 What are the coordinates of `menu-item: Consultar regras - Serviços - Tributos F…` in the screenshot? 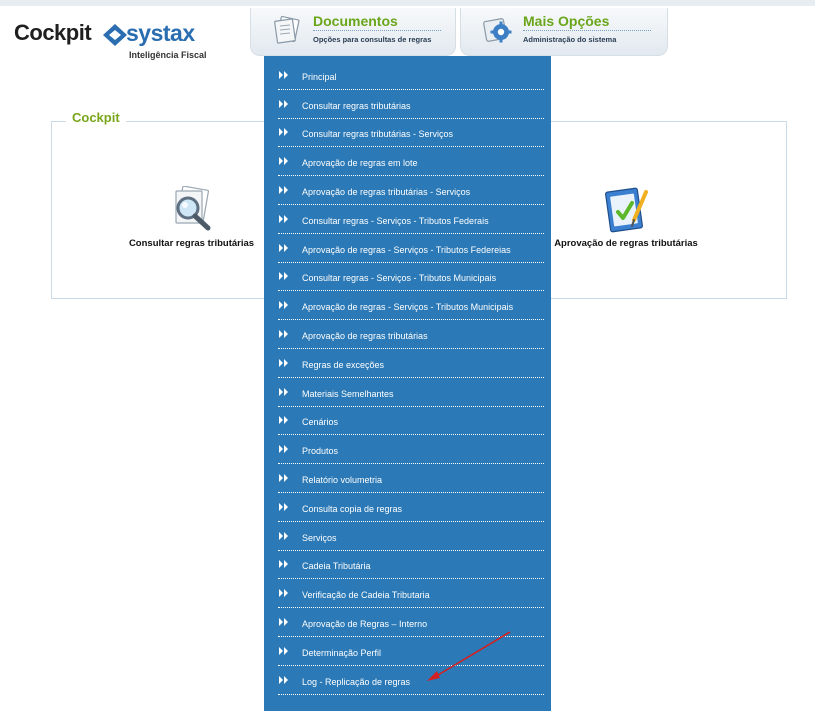 It's located at (411, 219).